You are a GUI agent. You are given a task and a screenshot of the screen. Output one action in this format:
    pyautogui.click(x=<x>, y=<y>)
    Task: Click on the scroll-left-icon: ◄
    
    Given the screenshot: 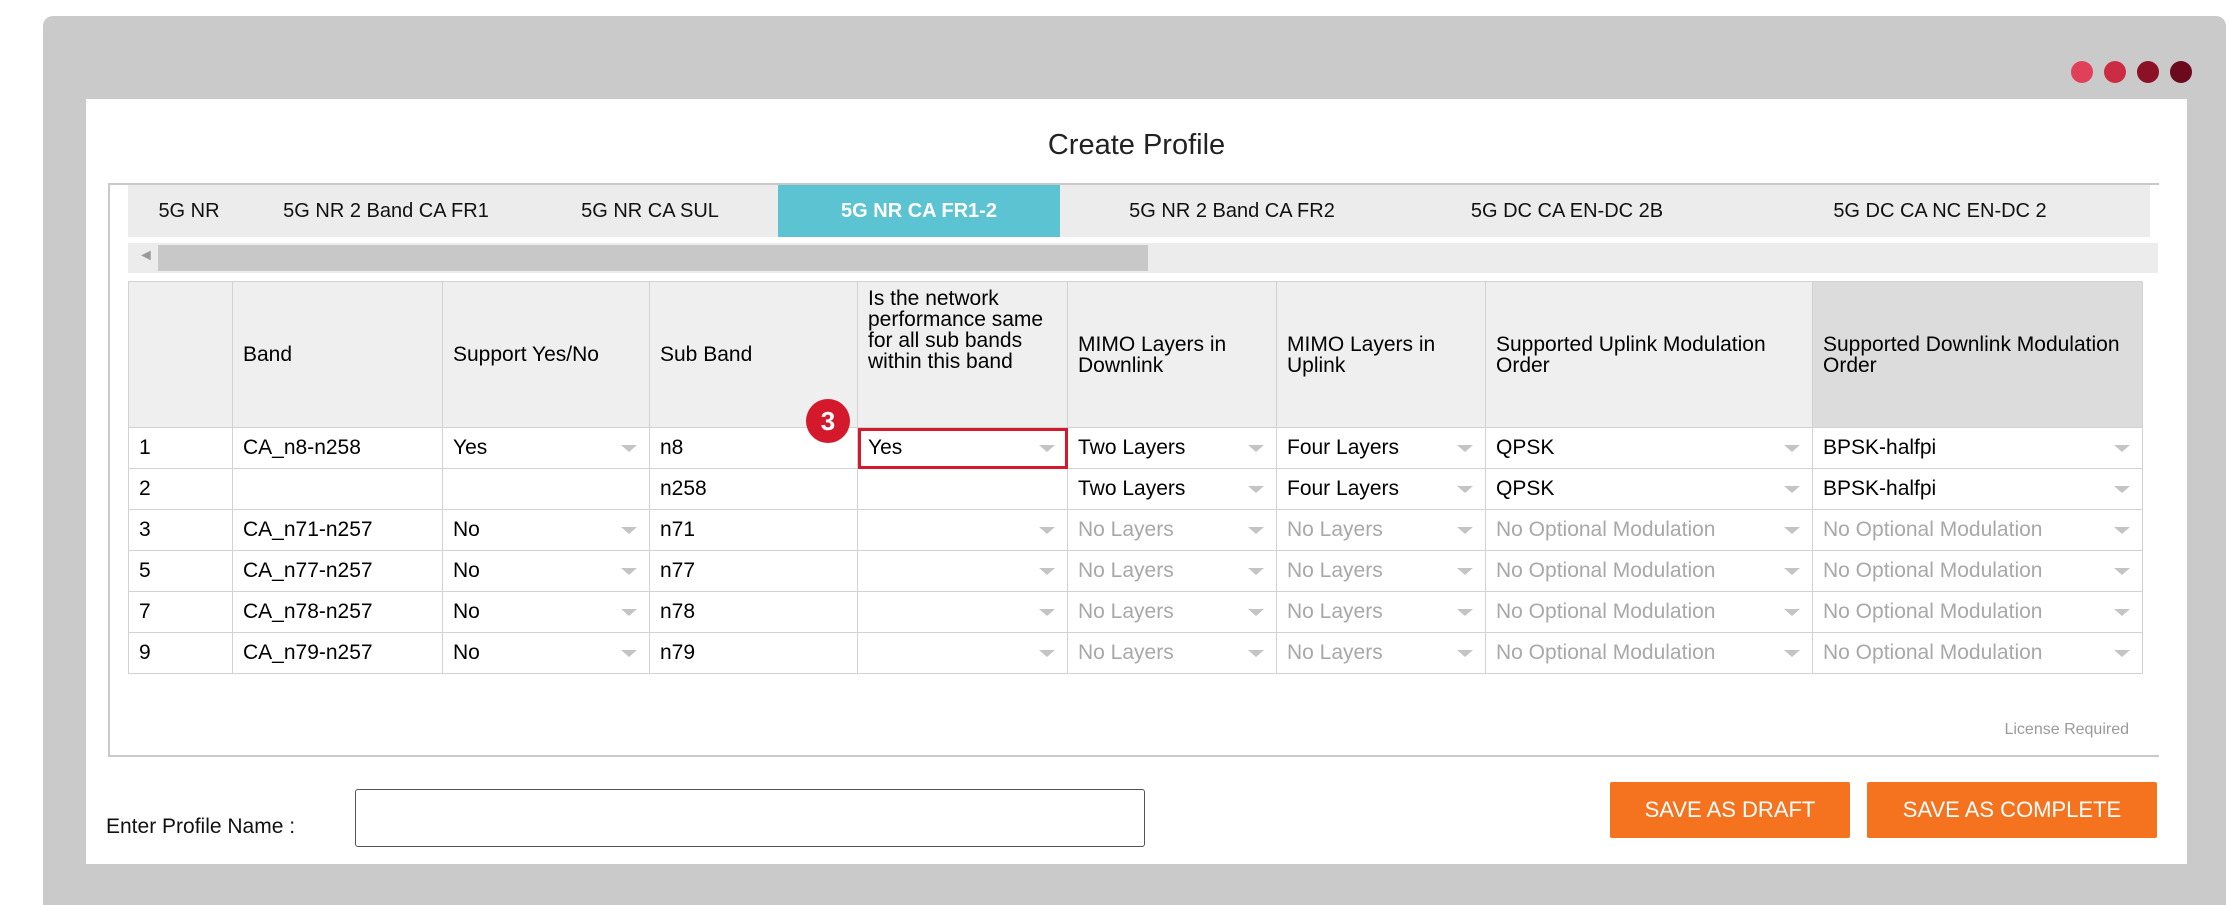 What is the action you would take?
    pyautogui.click(x=146, y=256)
    